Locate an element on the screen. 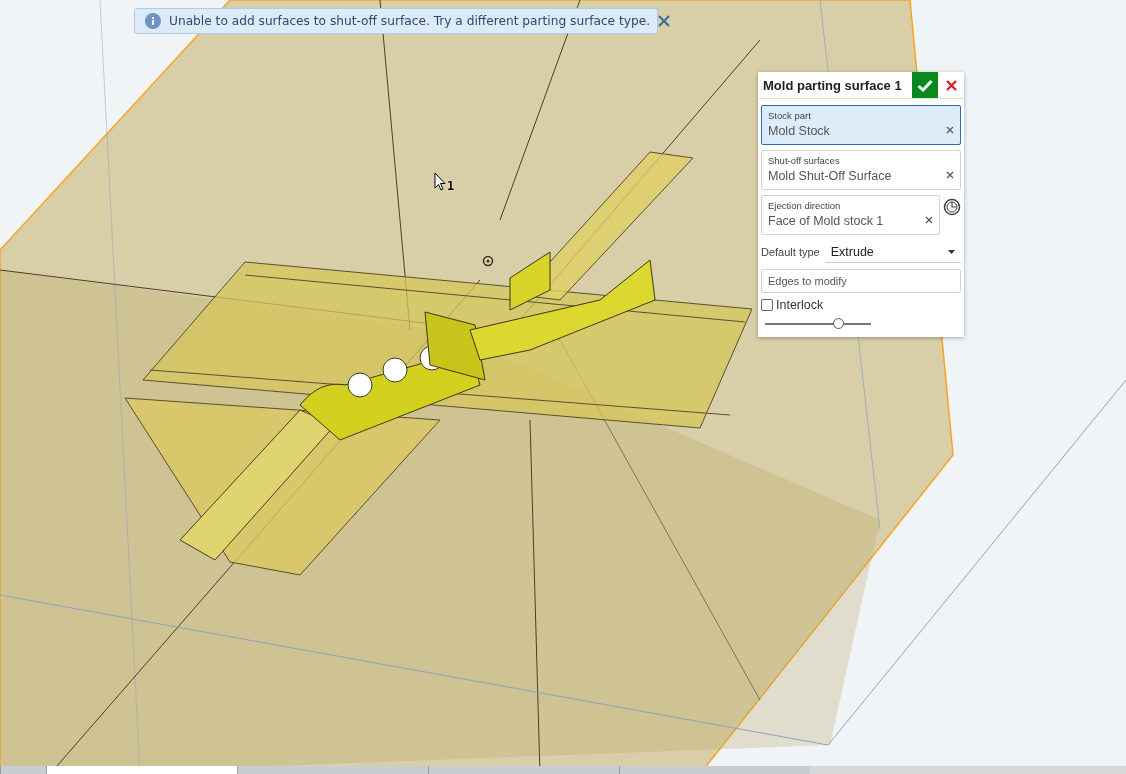 The width and height of the screenshot is (1126, 774). selection-field: Ejection direction Face of Mold stock 1 is located at coordinates (850, 215).